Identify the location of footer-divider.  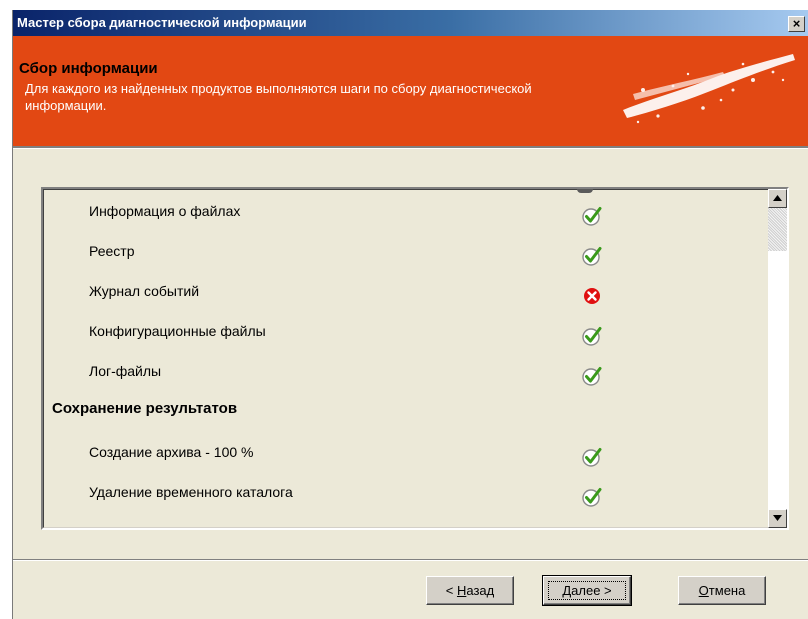
(410, 560).